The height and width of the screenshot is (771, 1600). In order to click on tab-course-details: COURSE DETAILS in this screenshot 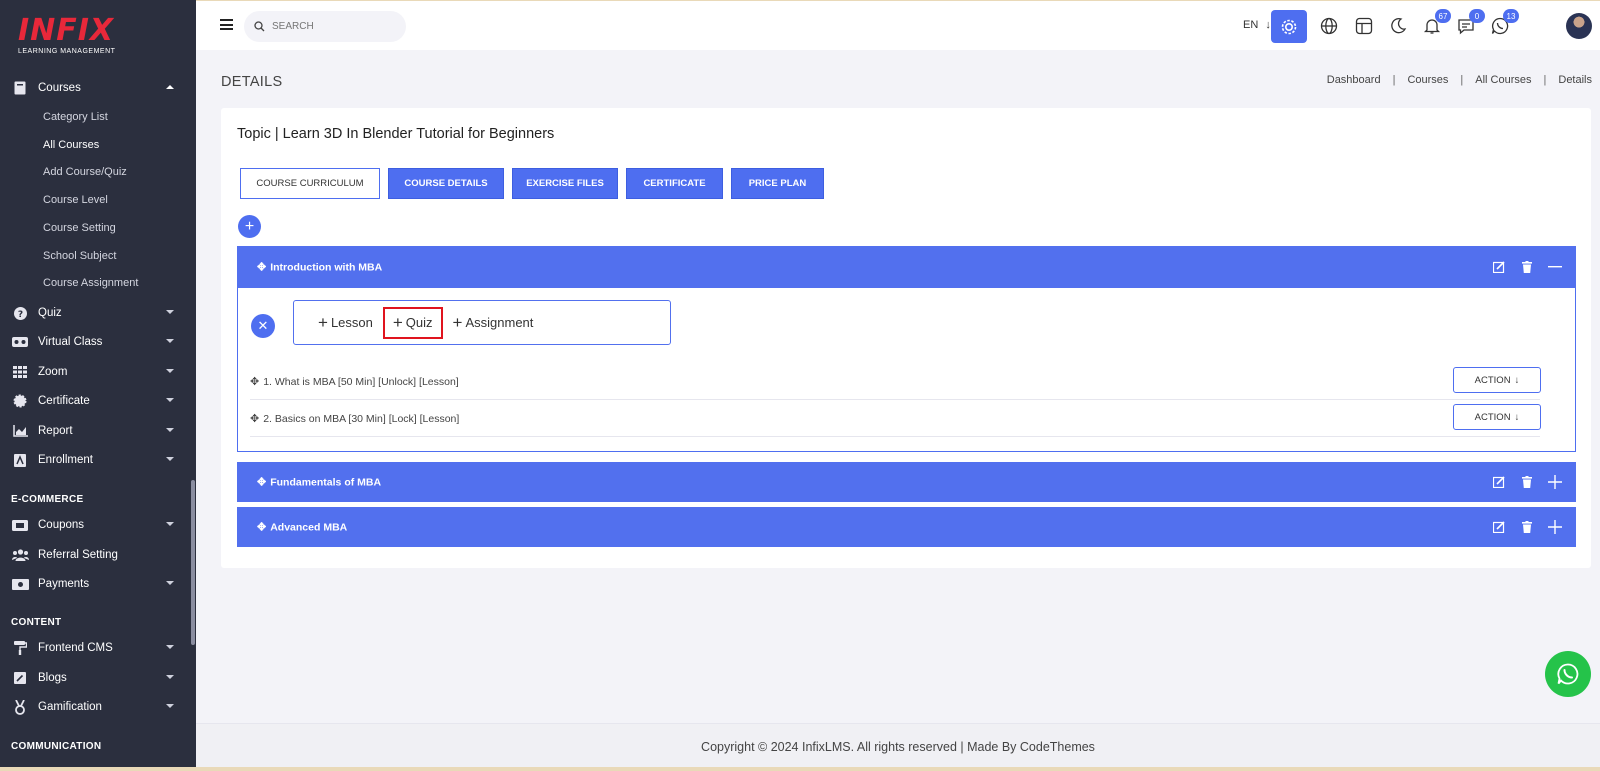, I will do `click(446, 183)`.